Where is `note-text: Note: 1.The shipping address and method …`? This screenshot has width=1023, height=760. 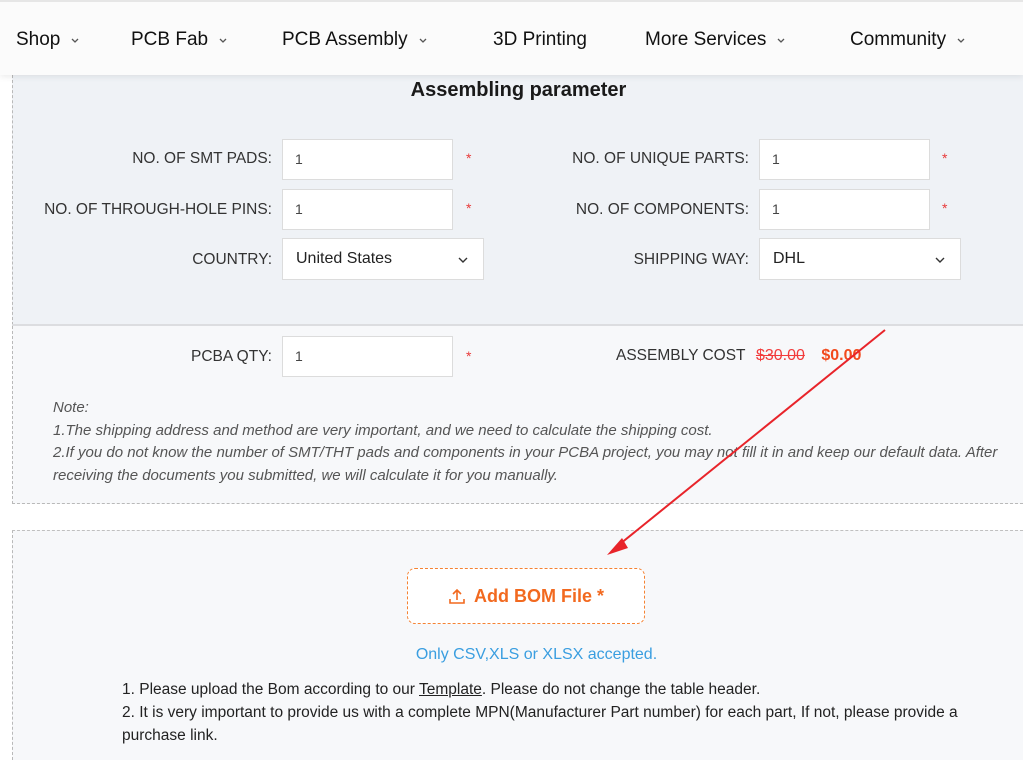
note-text: Note: 1.The shipping address and method … is located at coordinates (533, 442).